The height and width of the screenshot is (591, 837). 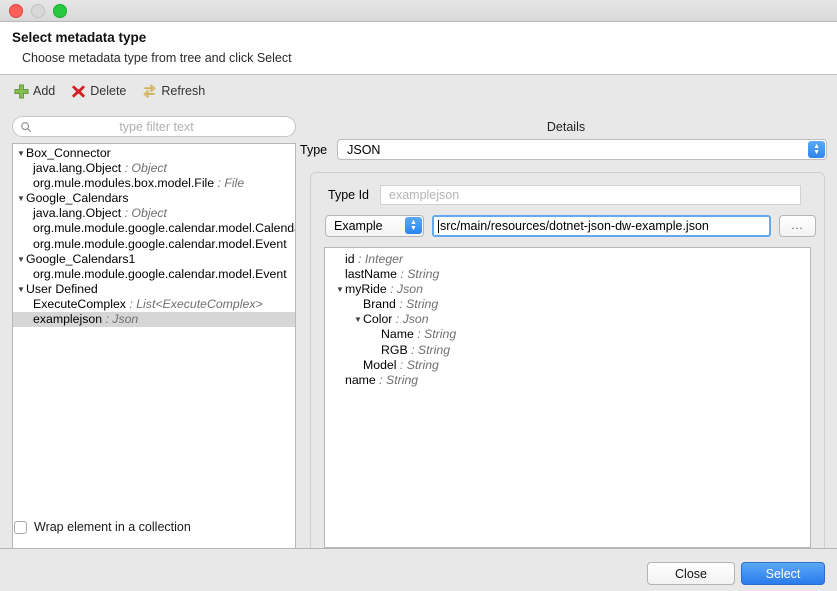 I want to click on add-button: Add, so click(x=35, y=91).